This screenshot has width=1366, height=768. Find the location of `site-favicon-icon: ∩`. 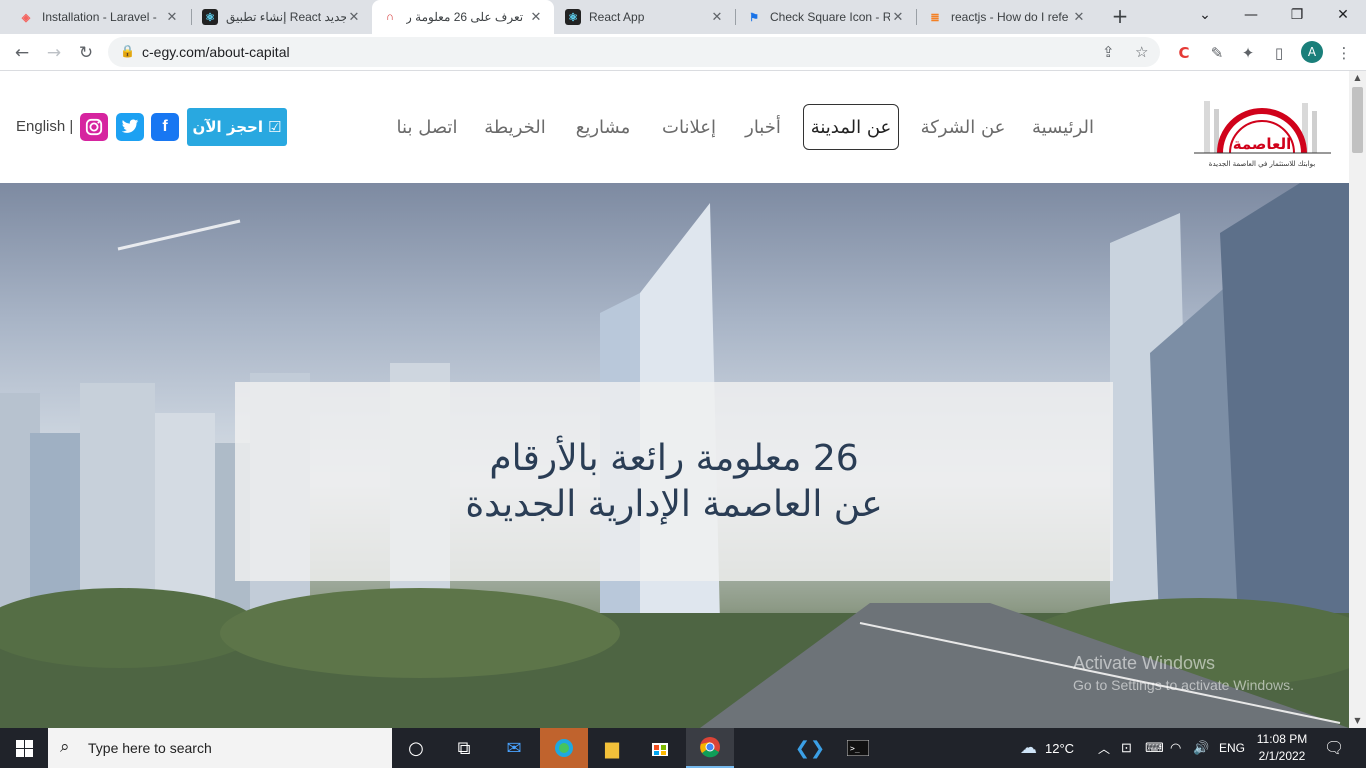

site-favicon-icon: ∩ is located at coordinates (390, 17).